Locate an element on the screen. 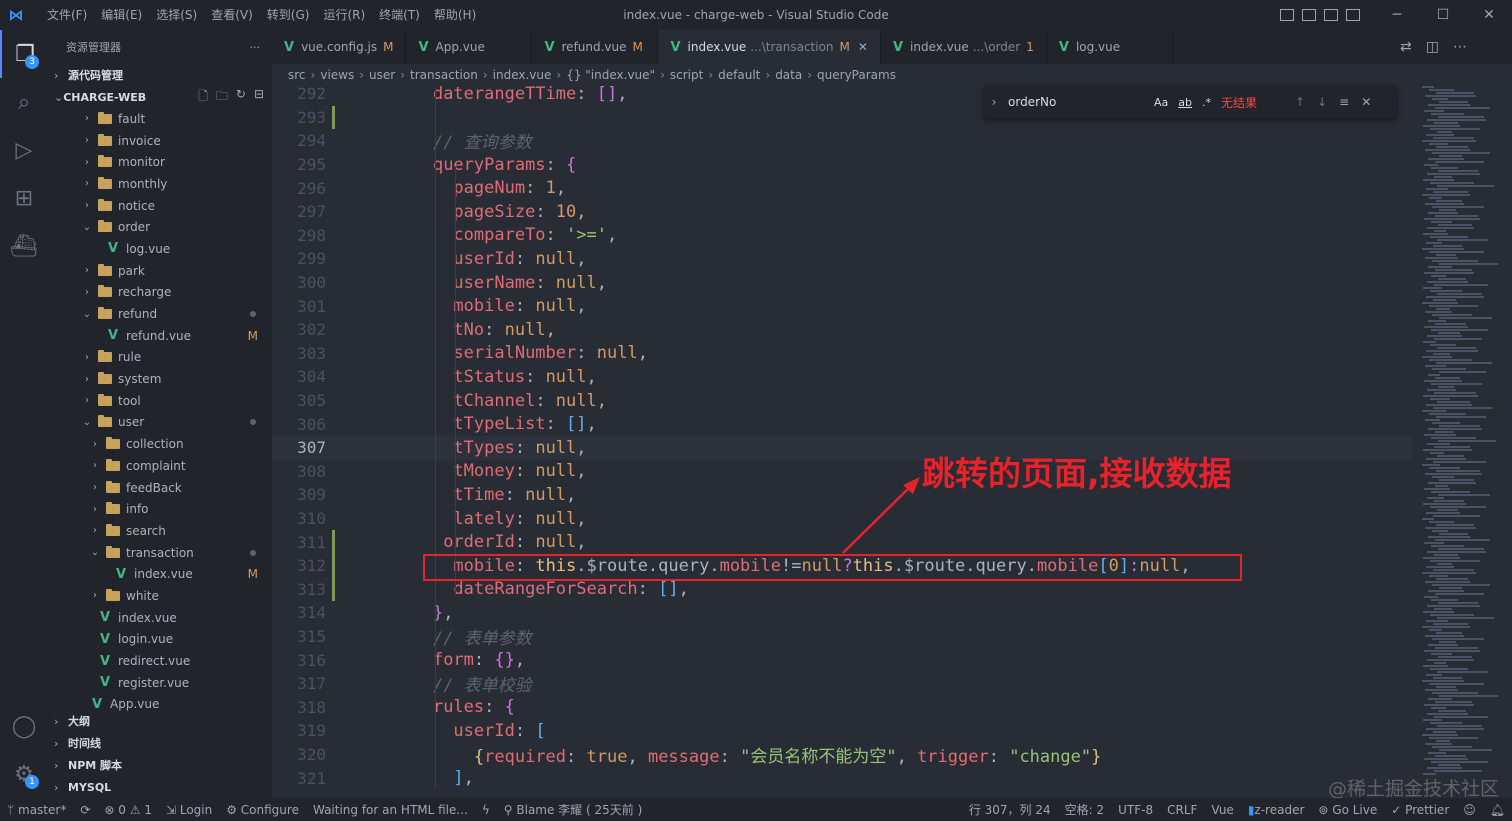  project-section: ⌄CHARGE-WEB 🗋 🗀 ↻ ⊟ is located at coordinates (160, 97).